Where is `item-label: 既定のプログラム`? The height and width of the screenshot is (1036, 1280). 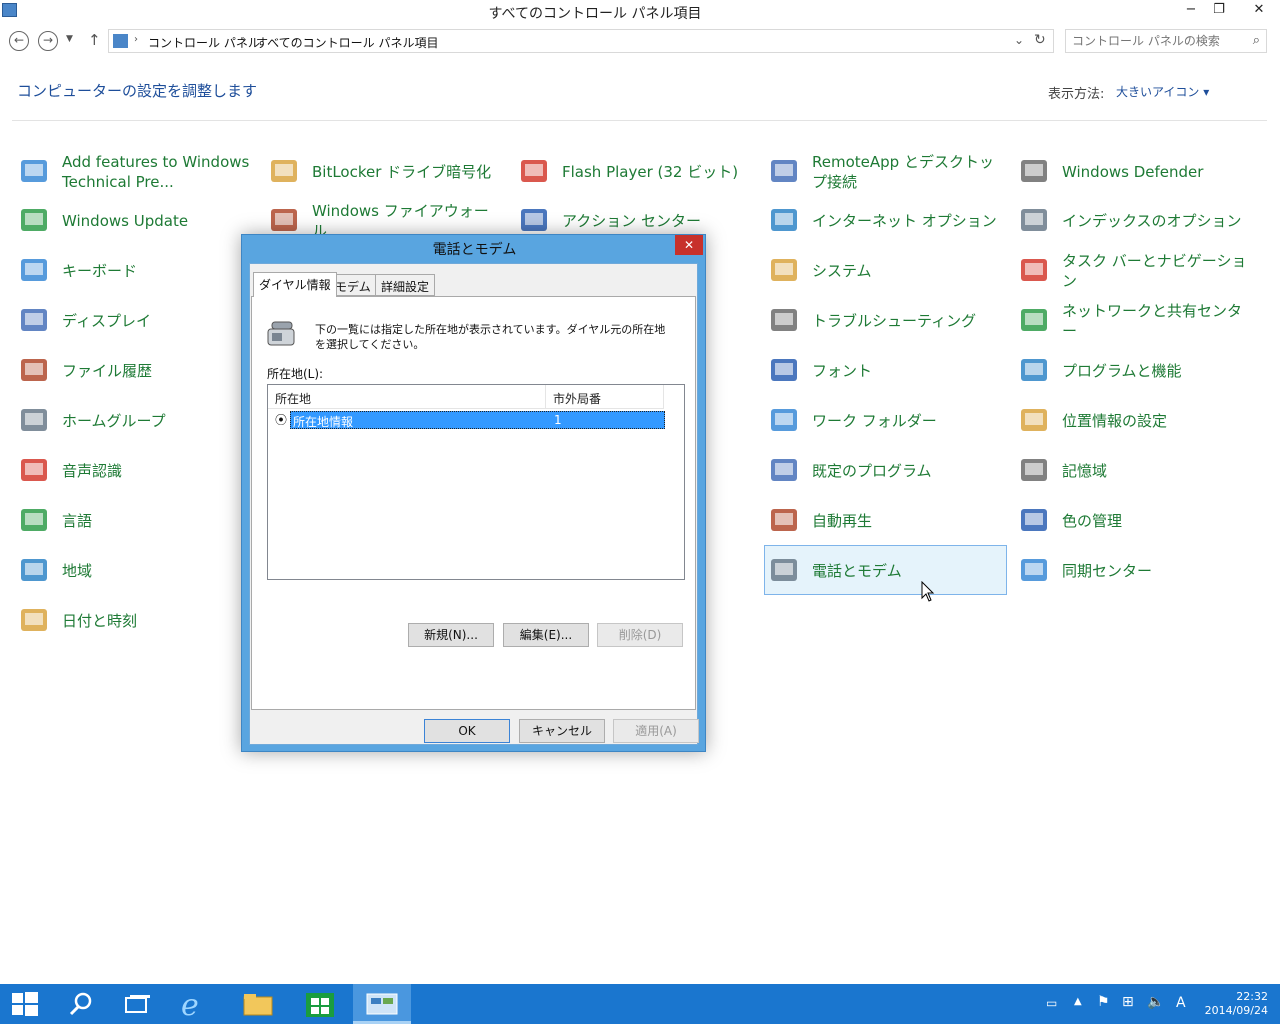
item-label: 既定のプログラム is located at coordinates (872, 471).